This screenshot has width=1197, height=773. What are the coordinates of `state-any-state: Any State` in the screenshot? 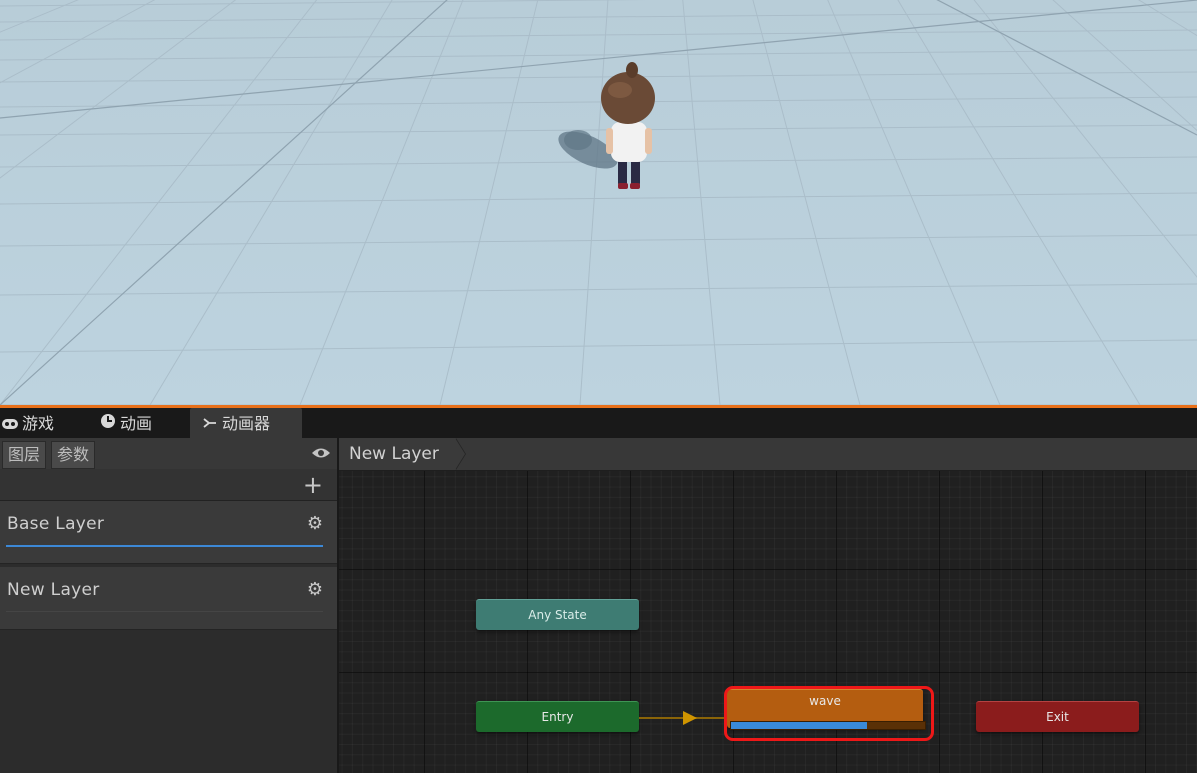 It's located at (557, 614).